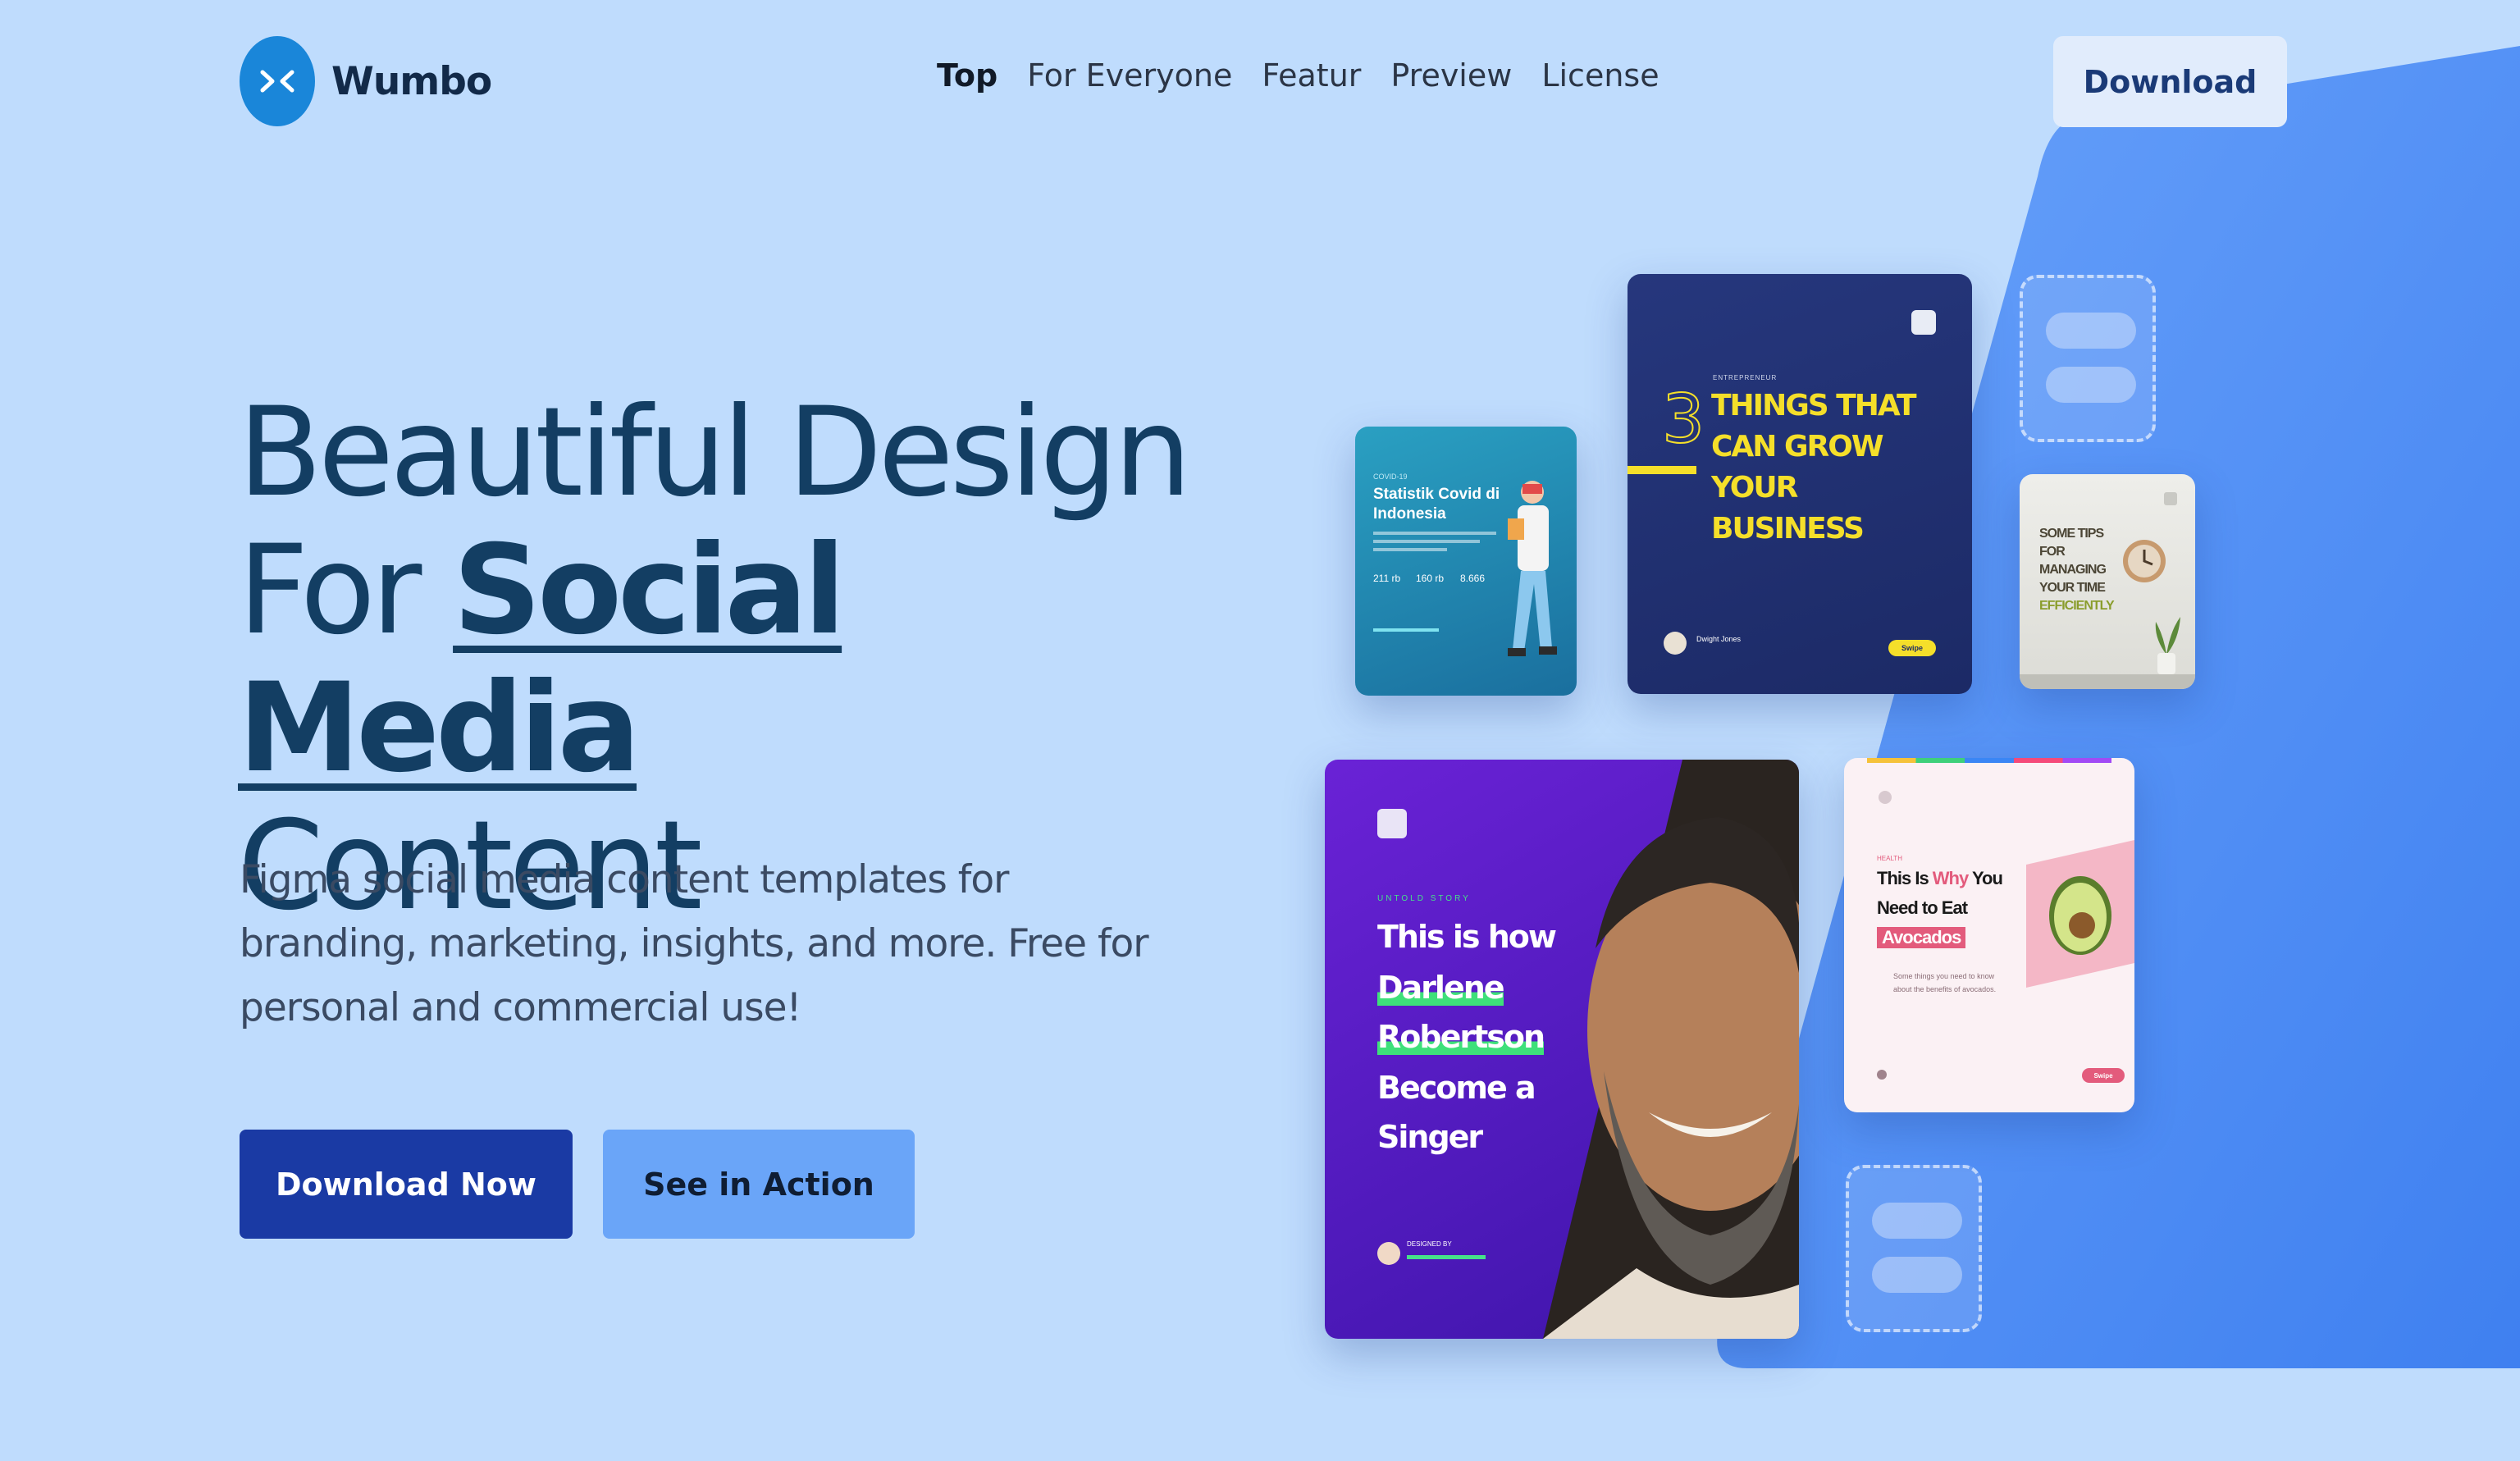 The image size is (2520, 1461). What do you see at coordinates (1456, 1088) in the screenshot?
I see `singer-card-line4: Become a` at bounding box center [1456, 1088].